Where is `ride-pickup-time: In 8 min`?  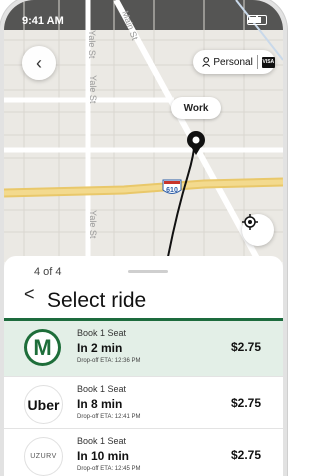 ride-pickup-time: In 8 min is located at coordinates (100, 404).